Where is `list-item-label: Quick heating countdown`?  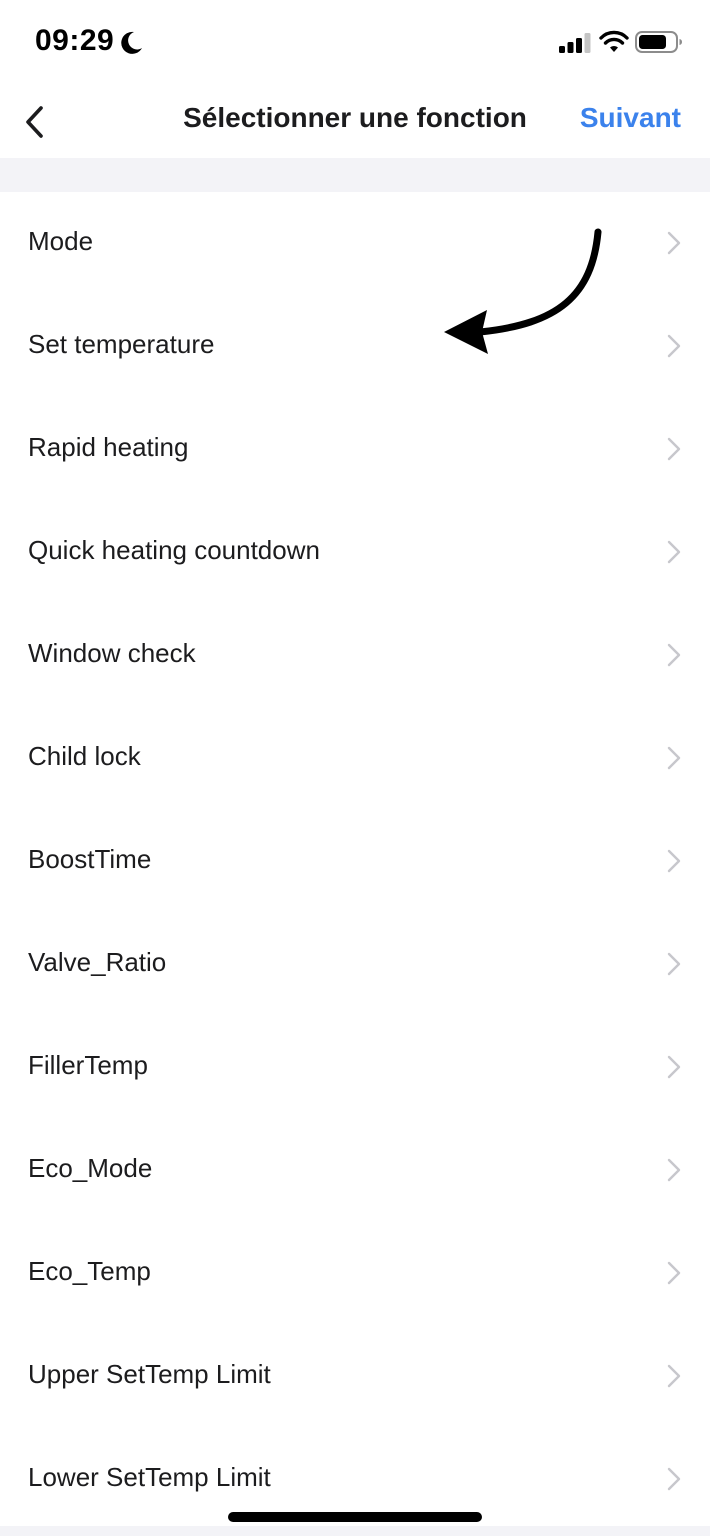
list-item-label: Quick heating countdown is located at coordinates (174, 550).